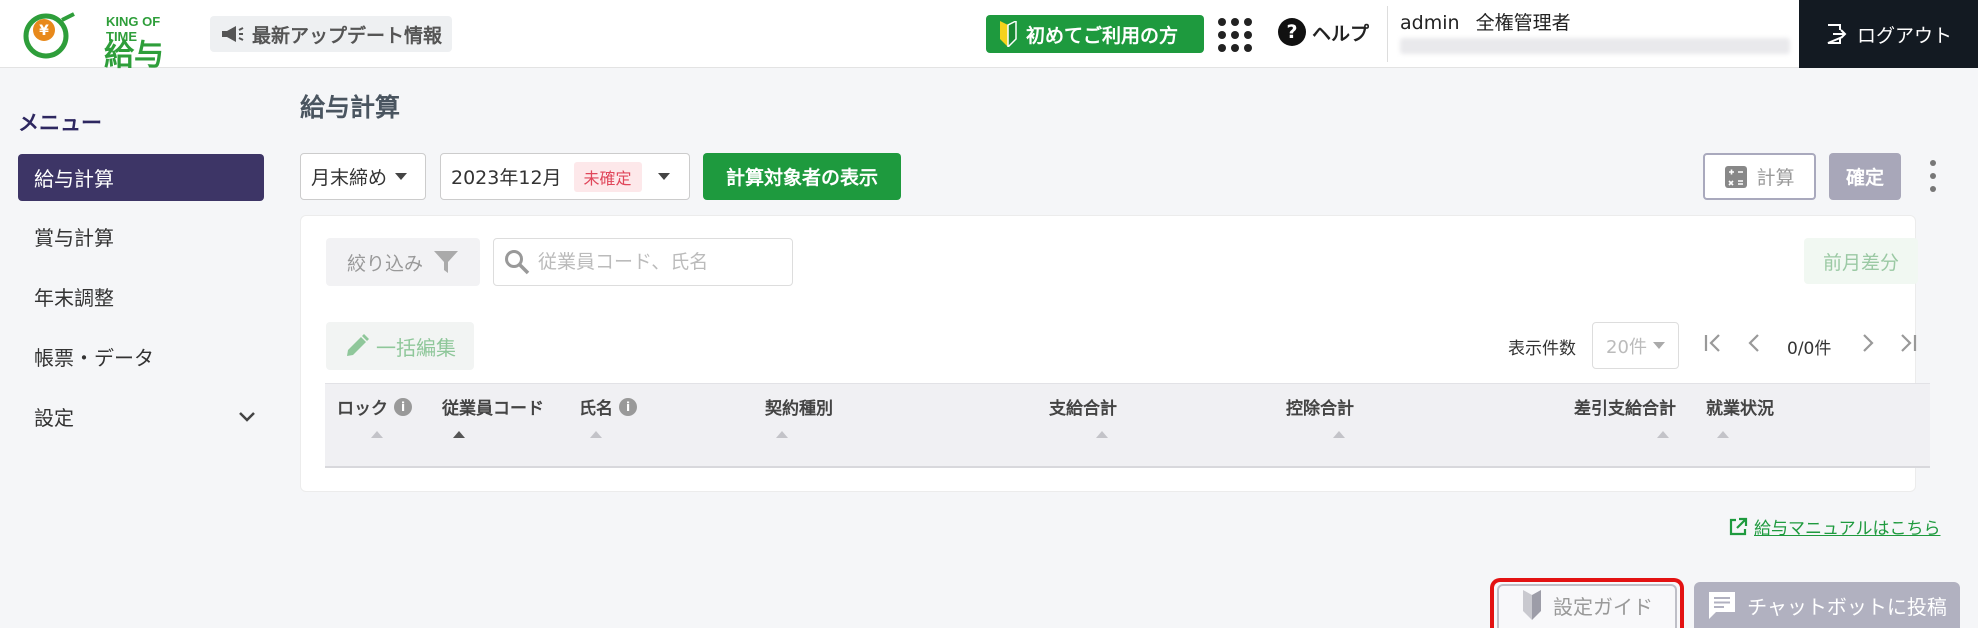 This screenshot has height=628, width=1978. Describe the element at coordinates (1595, 46) in the screenshot. I see `user-subinfo-blurred` at that location.